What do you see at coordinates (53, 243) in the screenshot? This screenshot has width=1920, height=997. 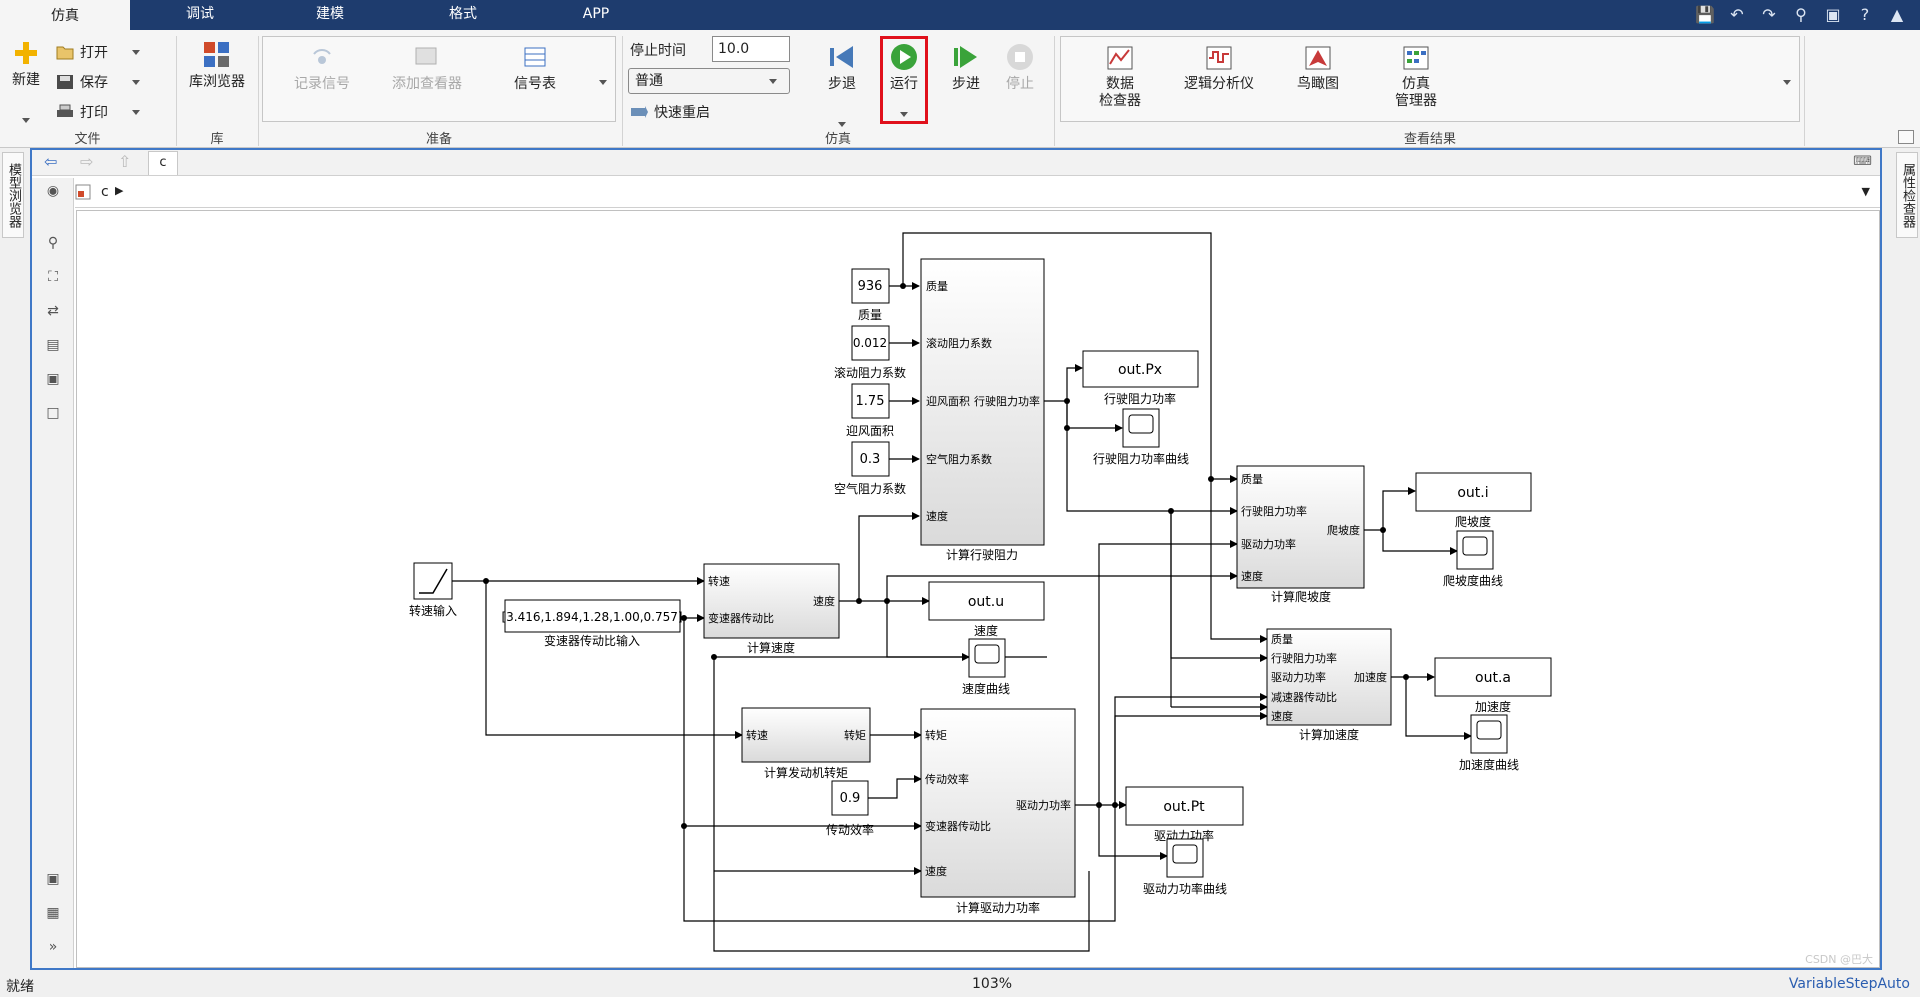 I see `zoom-icon: ⚲` at bounding box center [53, 243].